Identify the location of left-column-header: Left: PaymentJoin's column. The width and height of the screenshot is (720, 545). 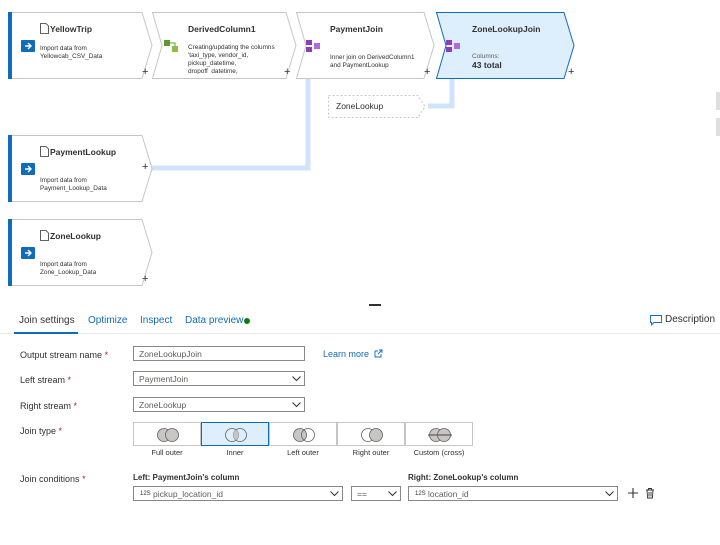
(186, 477).